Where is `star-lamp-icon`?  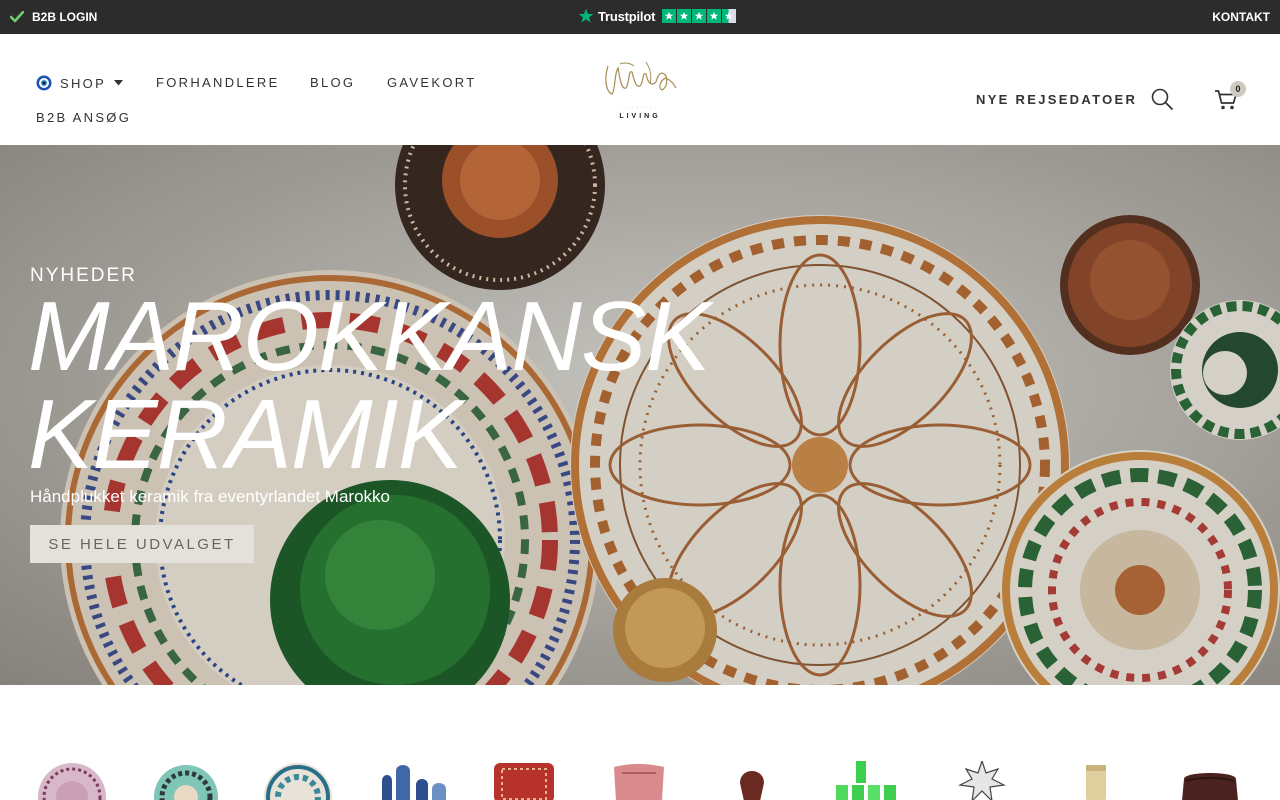
star-lamp-icon is located at coordinates (982, 780).